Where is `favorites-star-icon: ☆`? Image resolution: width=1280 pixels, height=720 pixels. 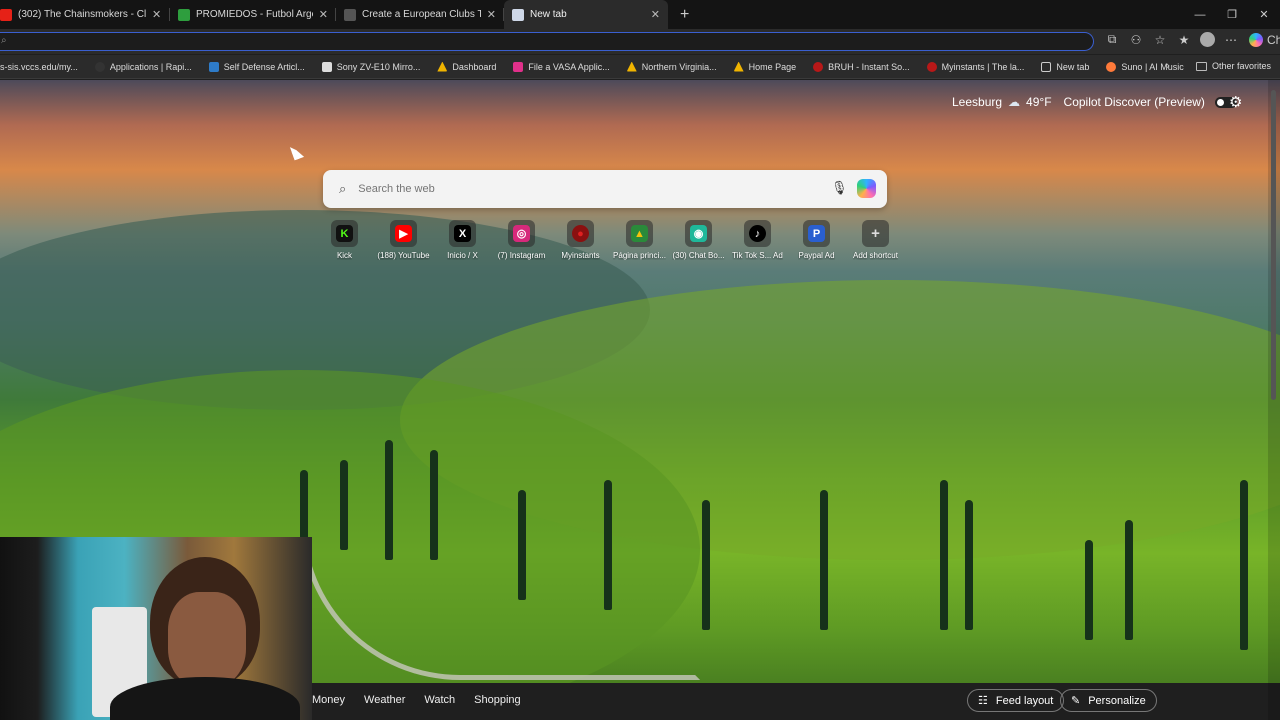
favorites-star-icon: ☆ is located at coordinates (1160, 40).